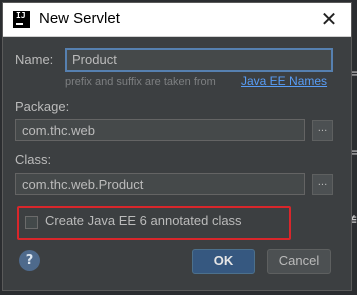  Describe the element at coordinates (223, 261) in the screenshot. I see `ok-button: OK` at that location.